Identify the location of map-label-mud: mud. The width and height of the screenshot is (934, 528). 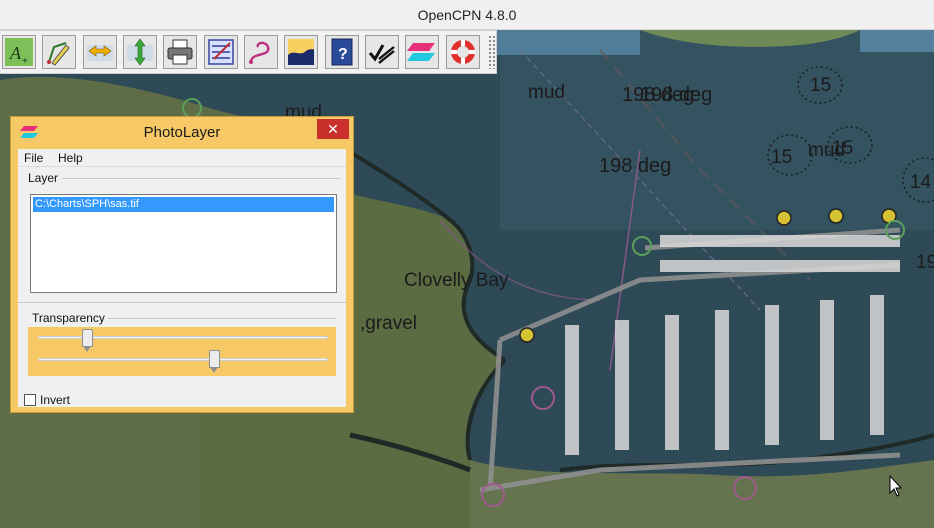
(546, 92).